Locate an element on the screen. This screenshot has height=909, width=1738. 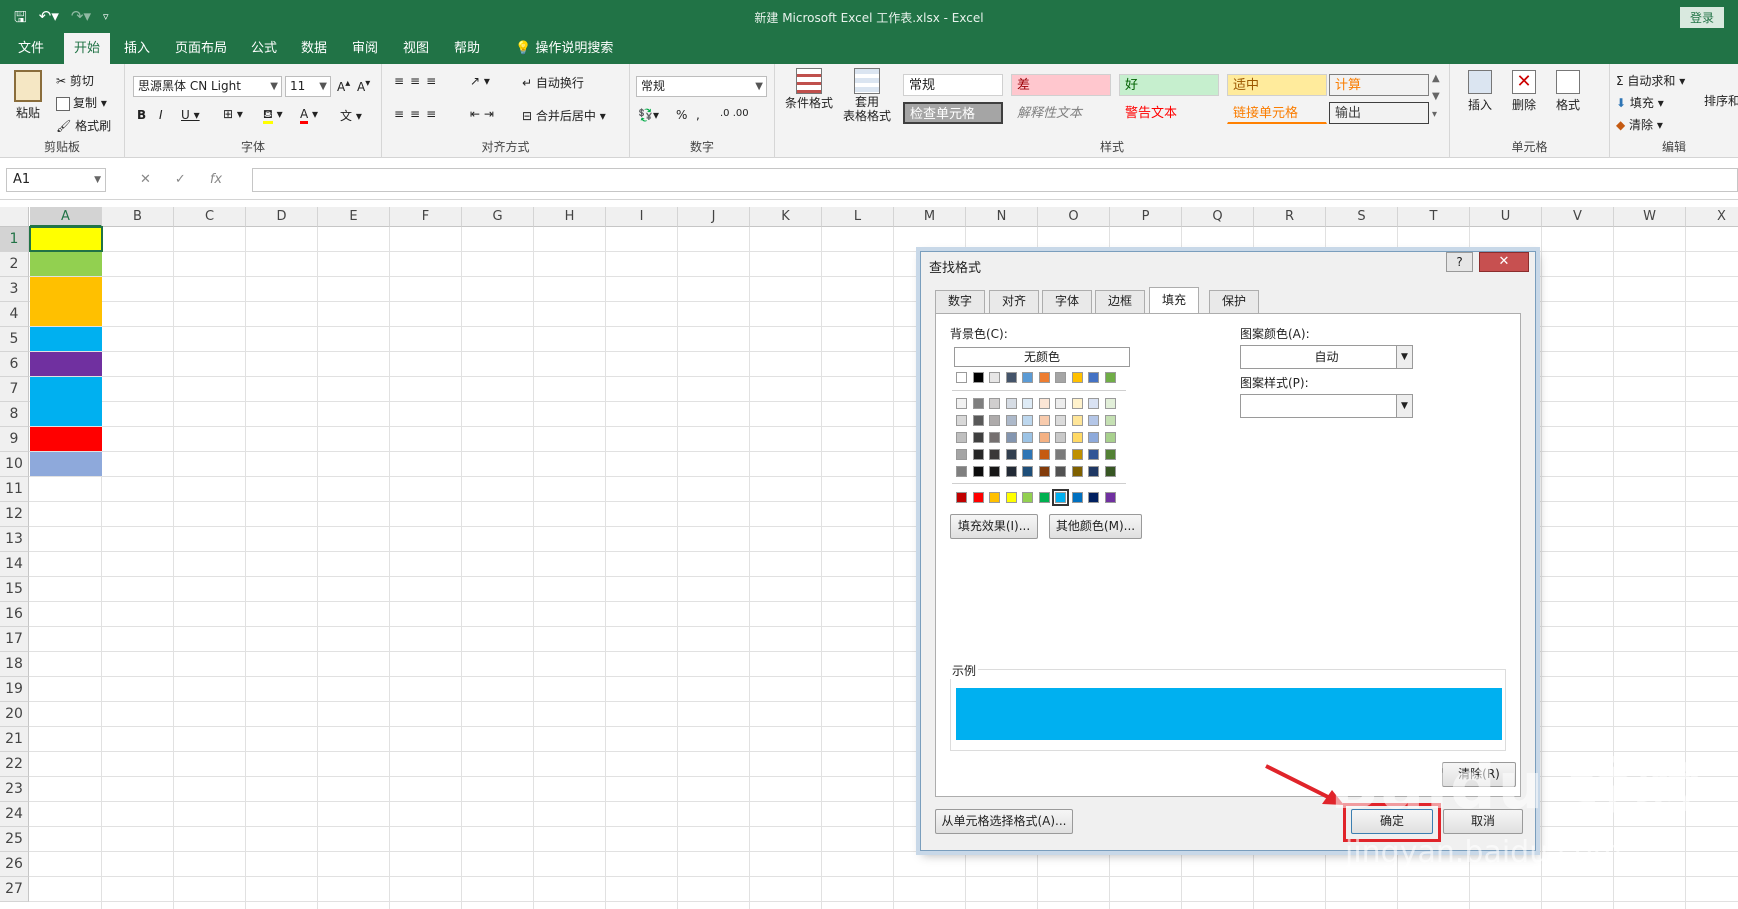
tab-number: 数字 is located at coordinates (960, 301).